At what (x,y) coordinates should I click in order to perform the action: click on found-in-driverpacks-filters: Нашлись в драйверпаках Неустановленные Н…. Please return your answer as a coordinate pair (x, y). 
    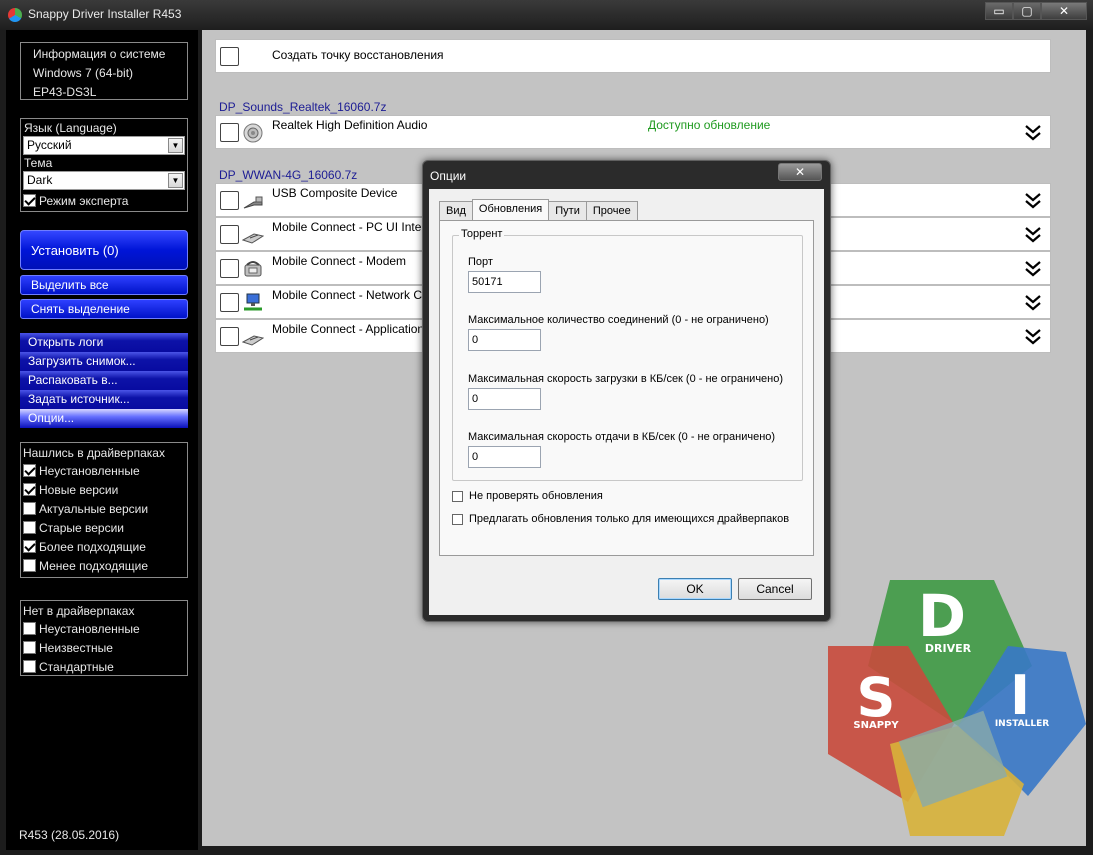
    Looking at the image, I should click on (104, 510).